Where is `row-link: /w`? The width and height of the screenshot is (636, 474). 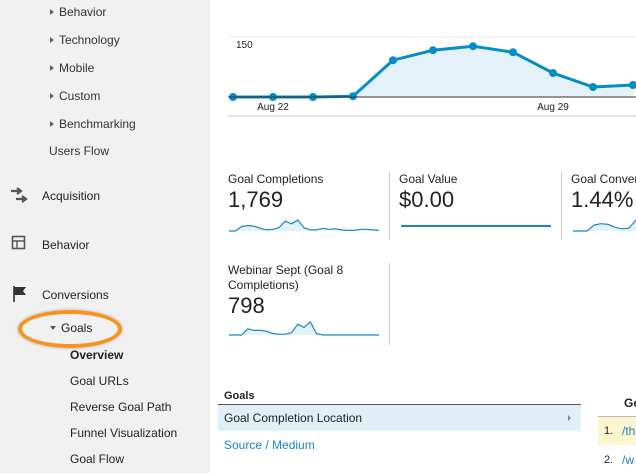 row-link: /w is located at coordinates (628, 460).